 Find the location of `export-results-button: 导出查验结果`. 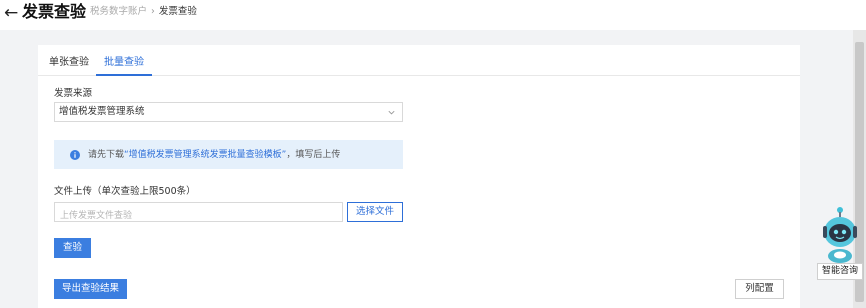

export-results-button: 导出查验结果 is located at coordinates (90, 289).